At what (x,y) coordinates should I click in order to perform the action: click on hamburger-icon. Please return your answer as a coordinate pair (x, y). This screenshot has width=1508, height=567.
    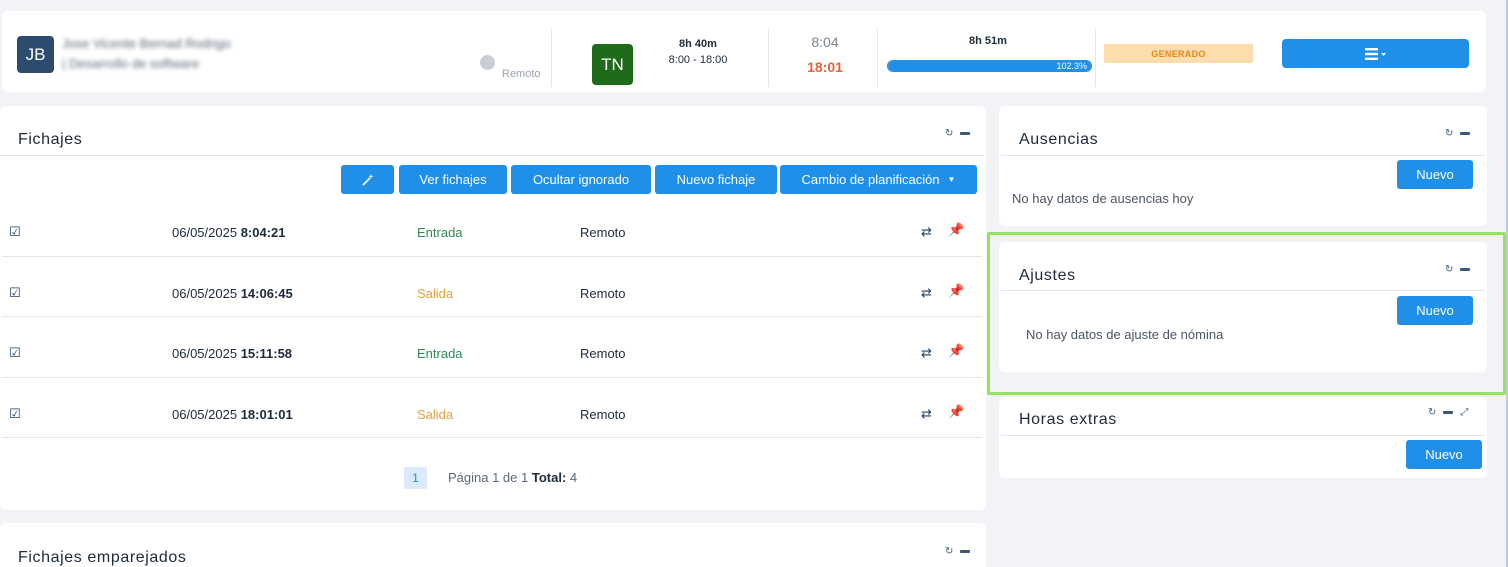
    Looking at the image, I should click on (1375, 53).